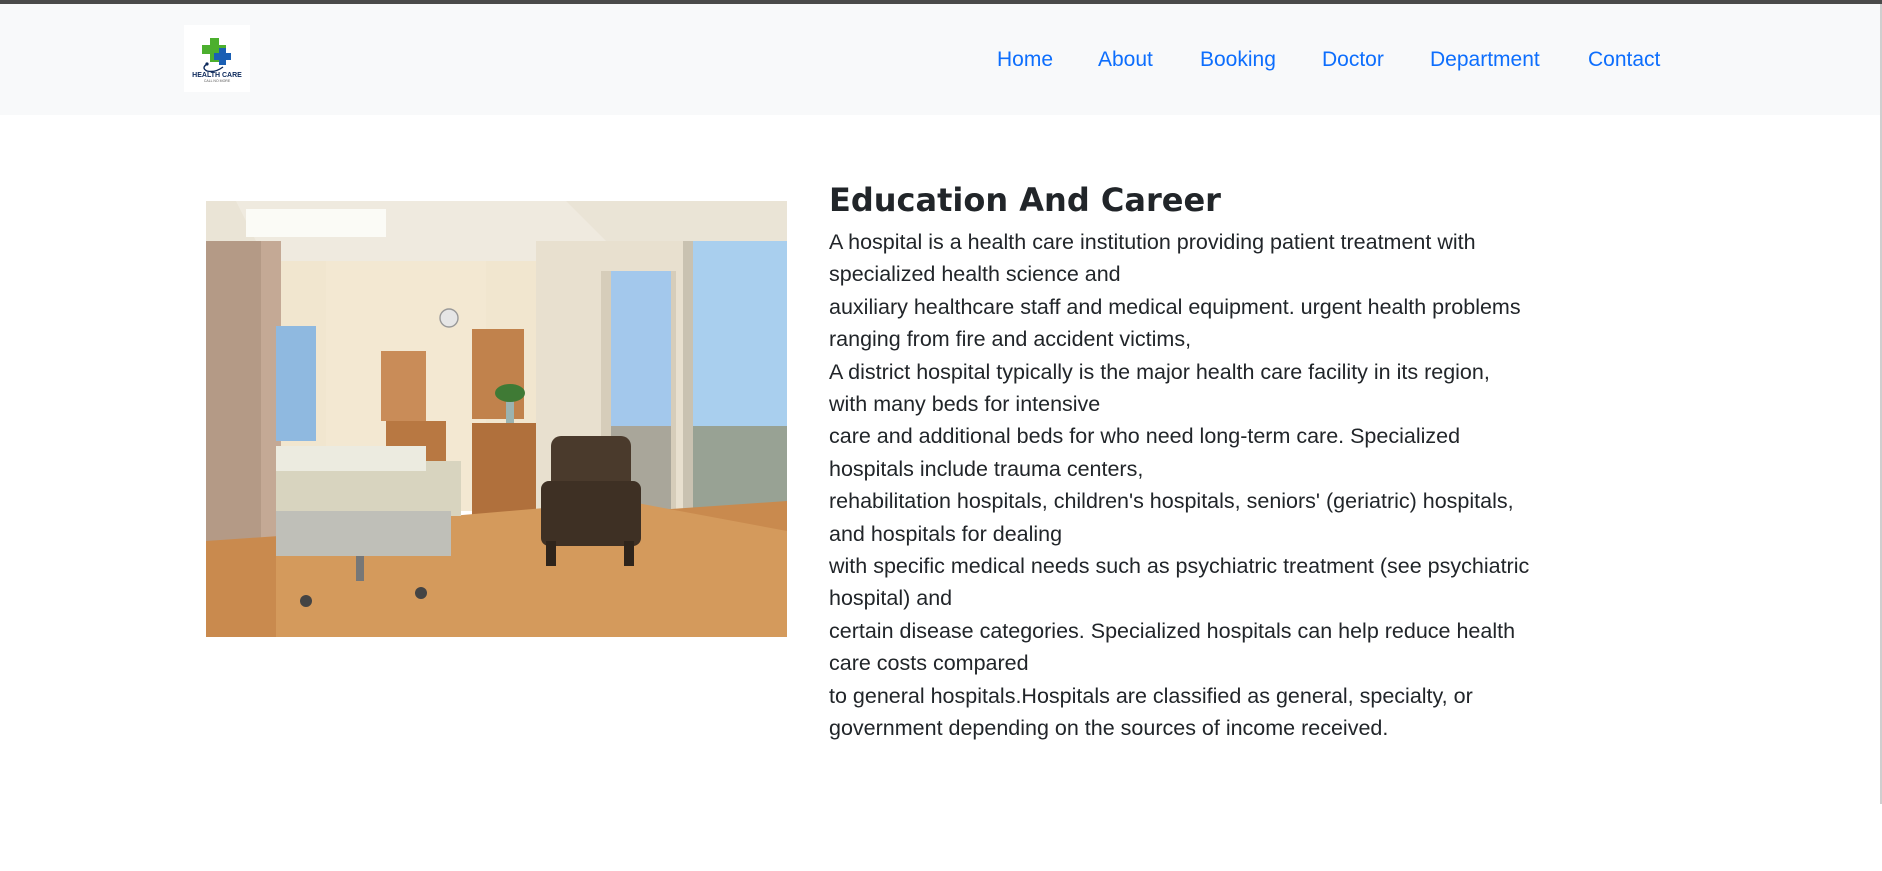  I want to click on paragraph-line: hospitals include trauma centers,, so click(986, 468).